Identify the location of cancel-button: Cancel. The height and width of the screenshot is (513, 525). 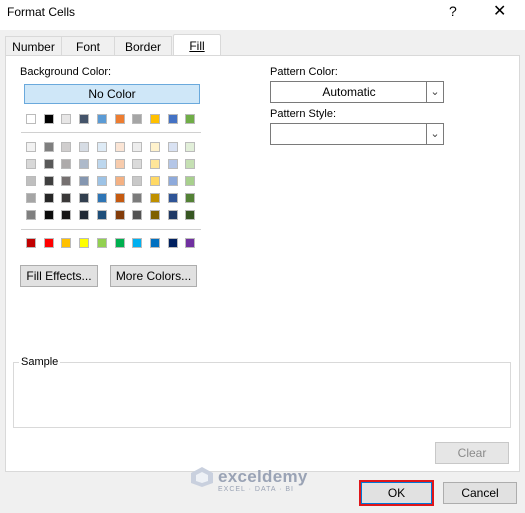
(480, 493).